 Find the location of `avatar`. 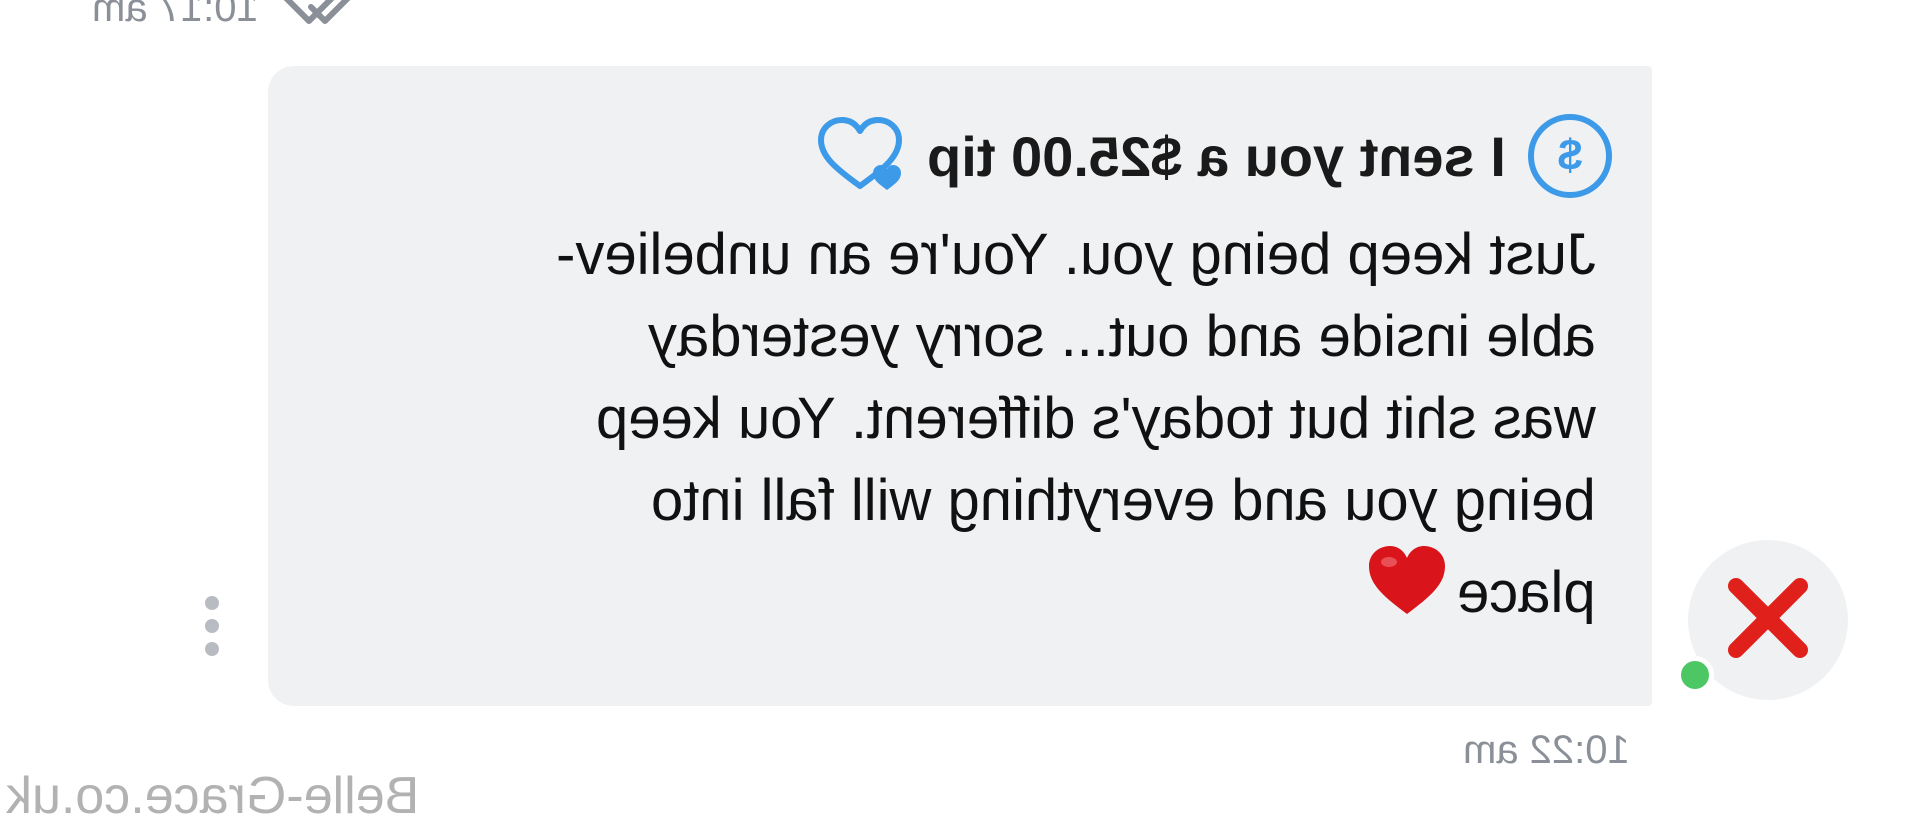

avatar is located at coordinates (1762, 620).